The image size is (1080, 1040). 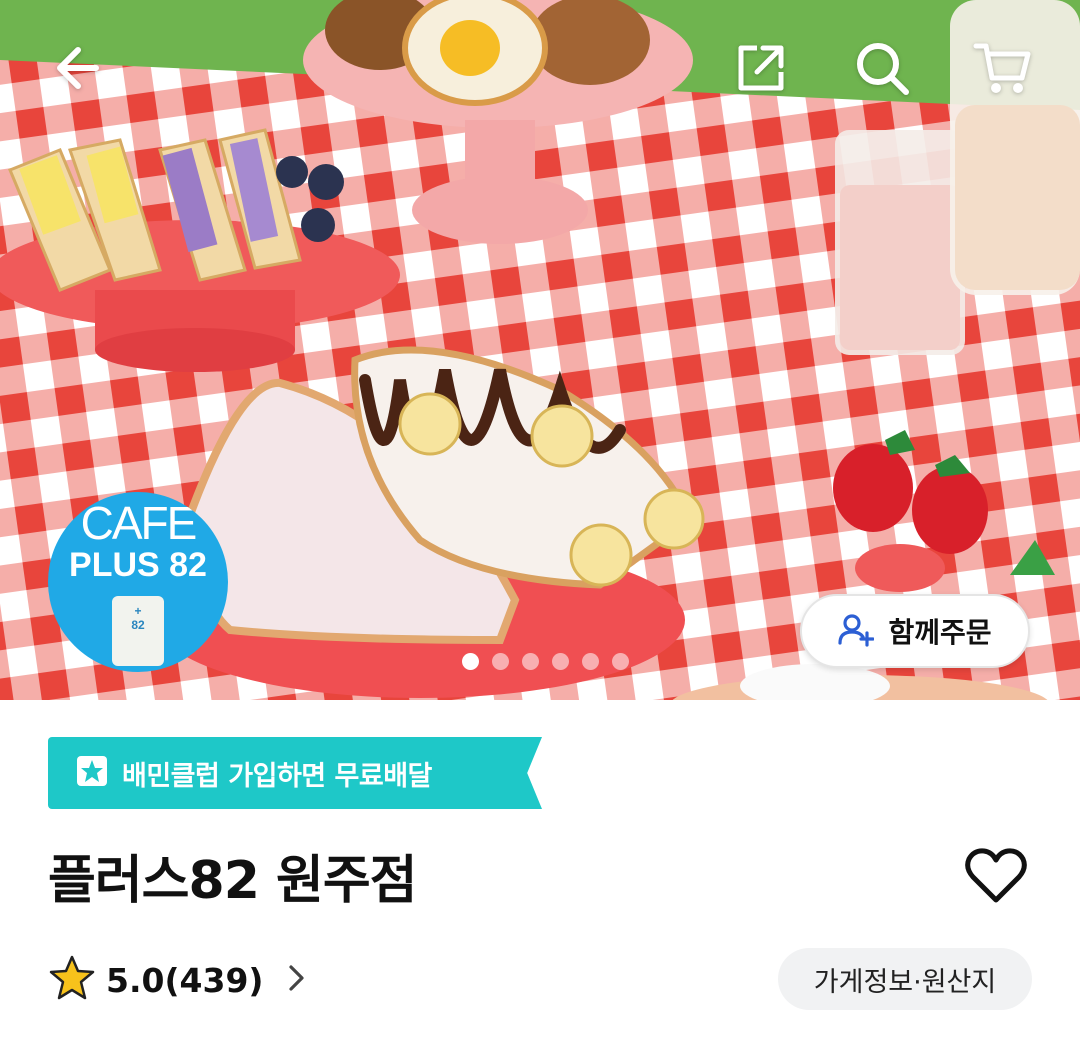 What do you see at coordinates (185, 980) in the screenshot?
I see `rating-value: 5.0(439)` at bounding box center [185, 980].